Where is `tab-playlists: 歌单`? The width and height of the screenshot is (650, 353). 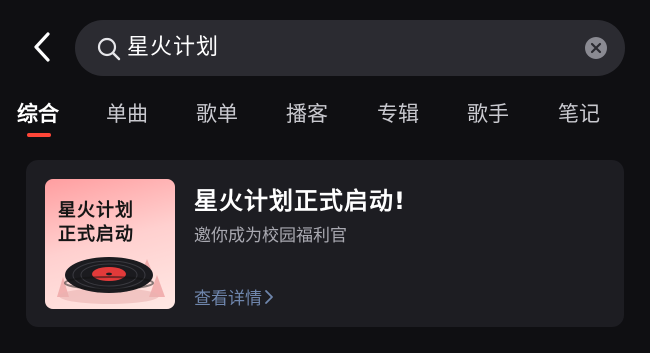 tab-playlists: 歌单 is located at coordinates (217, 114).